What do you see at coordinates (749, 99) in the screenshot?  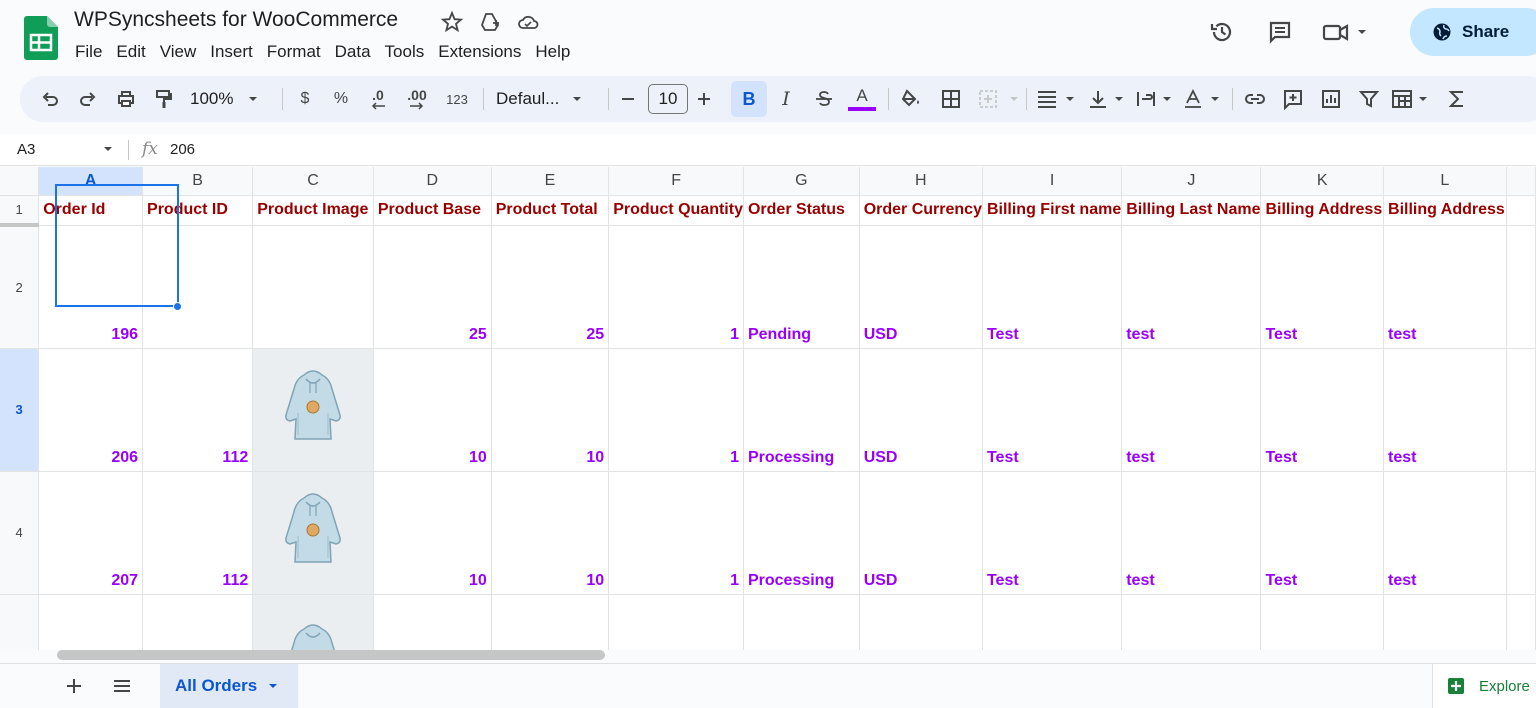 I see `bold-button: B` at bounding box center [749, 99].